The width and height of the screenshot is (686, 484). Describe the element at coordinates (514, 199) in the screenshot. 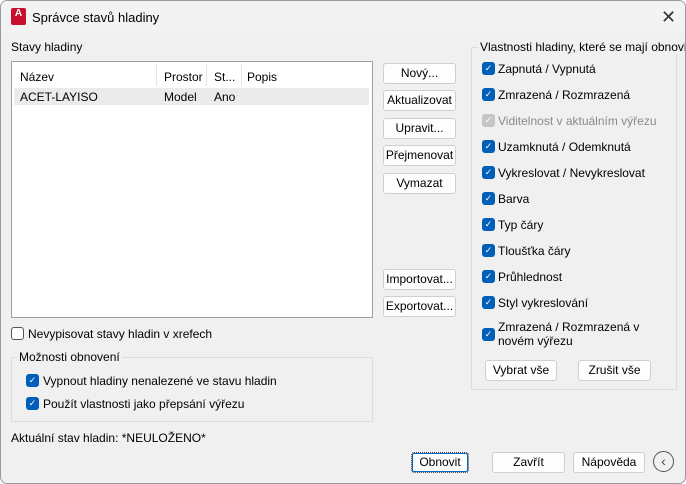

I see `property-checkbox-label: Barva` at that location.